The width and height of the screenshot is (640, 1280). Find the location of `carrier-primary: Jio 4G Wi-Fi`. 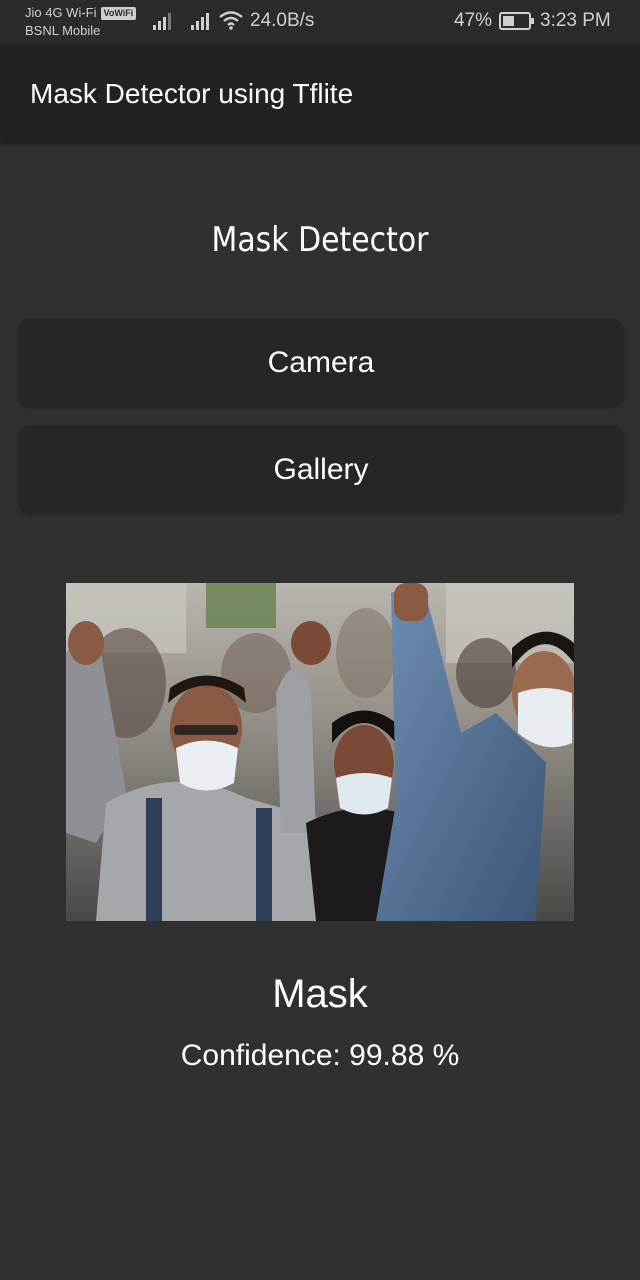

carrier-primary: Jio 4G Wi-Fi is located at coordinates (61, 12).